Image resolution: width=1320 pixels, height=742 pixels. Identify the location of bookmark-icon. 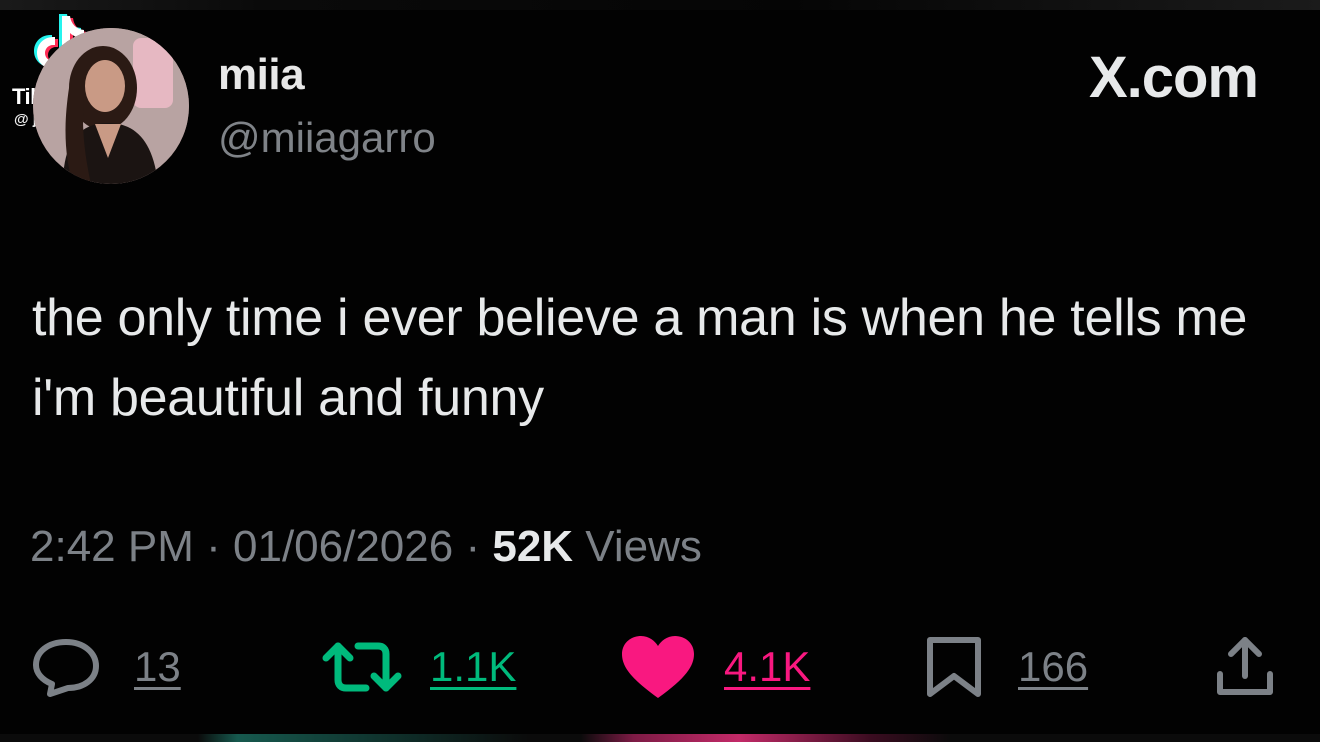
(954, 667).